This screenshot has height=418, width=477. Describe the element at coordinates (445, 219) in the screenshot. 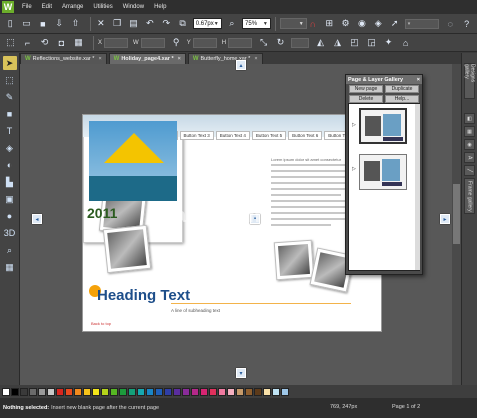

I see `add-page-right-handle: ▸` at that location.